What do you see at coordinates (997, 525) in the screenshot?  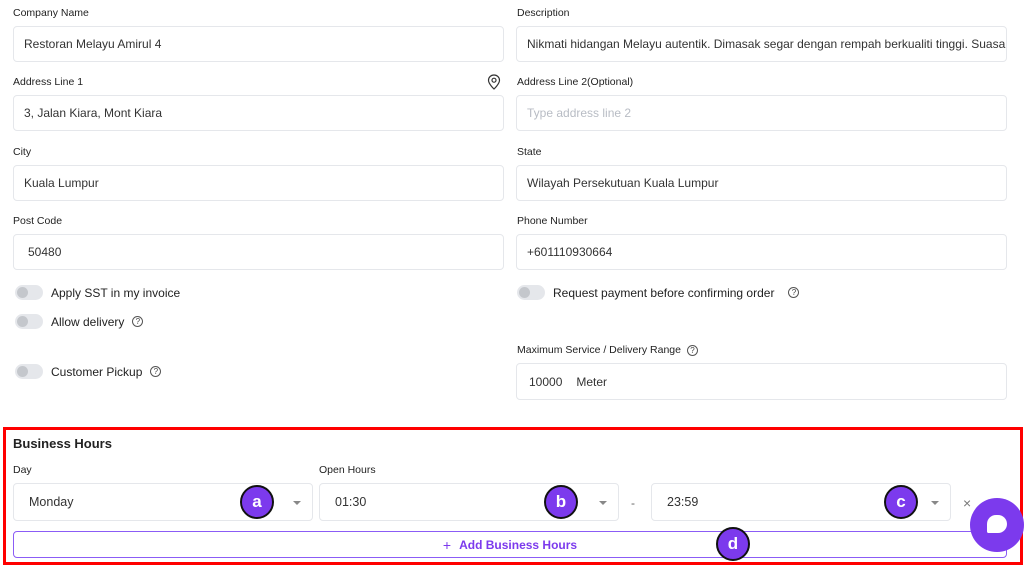 I see `chat-launcher-button` at bounding box center [997, 525].